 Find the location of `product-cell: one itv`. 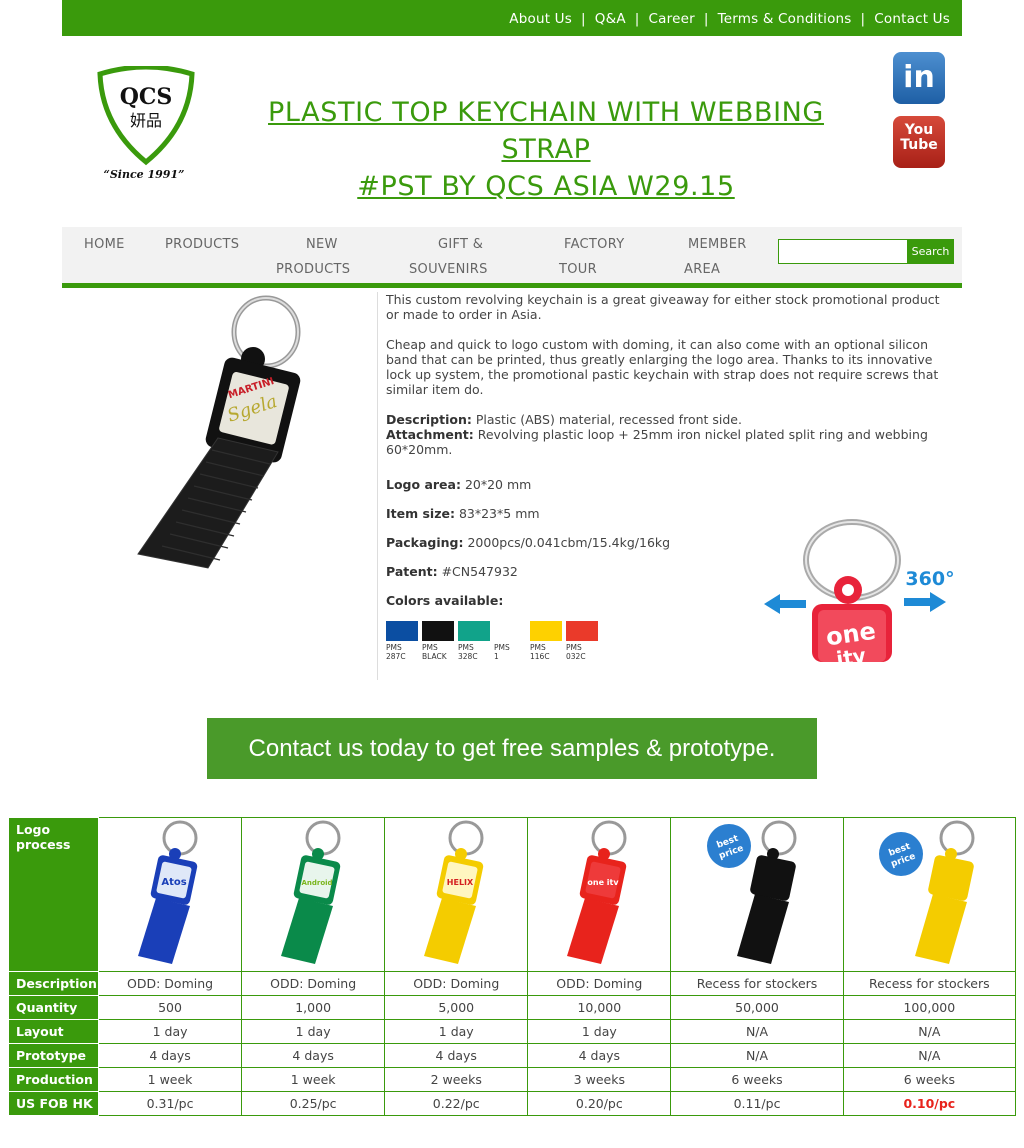

product-cell: one itv is located at coordinates (599, 894).